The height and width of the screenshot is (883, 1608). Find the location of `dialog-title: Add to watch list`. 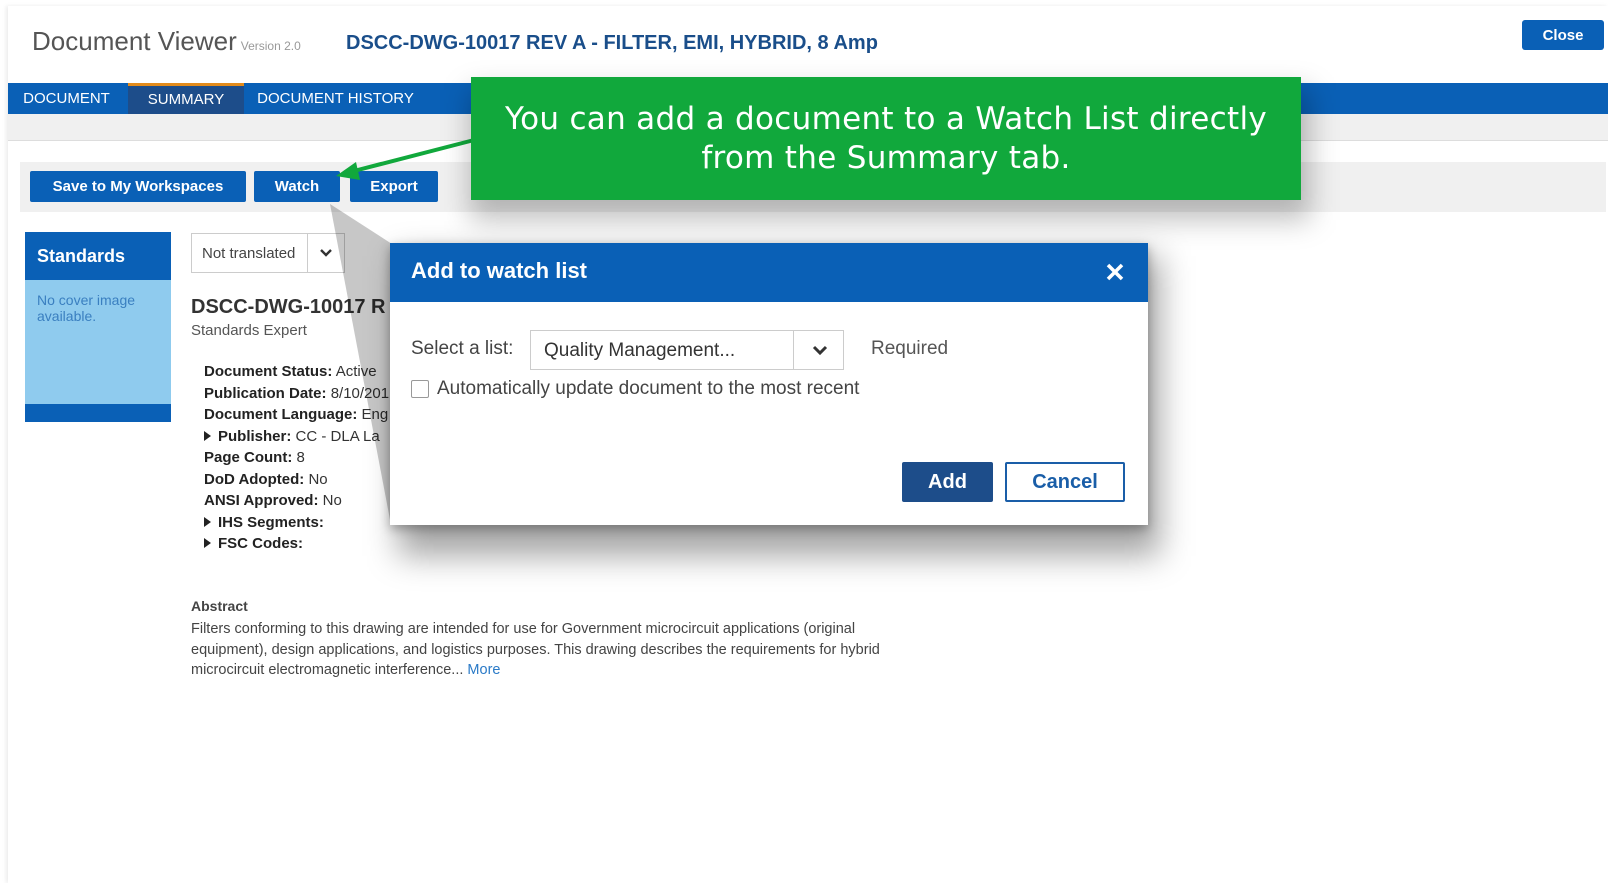

dialog-title: Add to watch list is located at coordinates (499, 270).